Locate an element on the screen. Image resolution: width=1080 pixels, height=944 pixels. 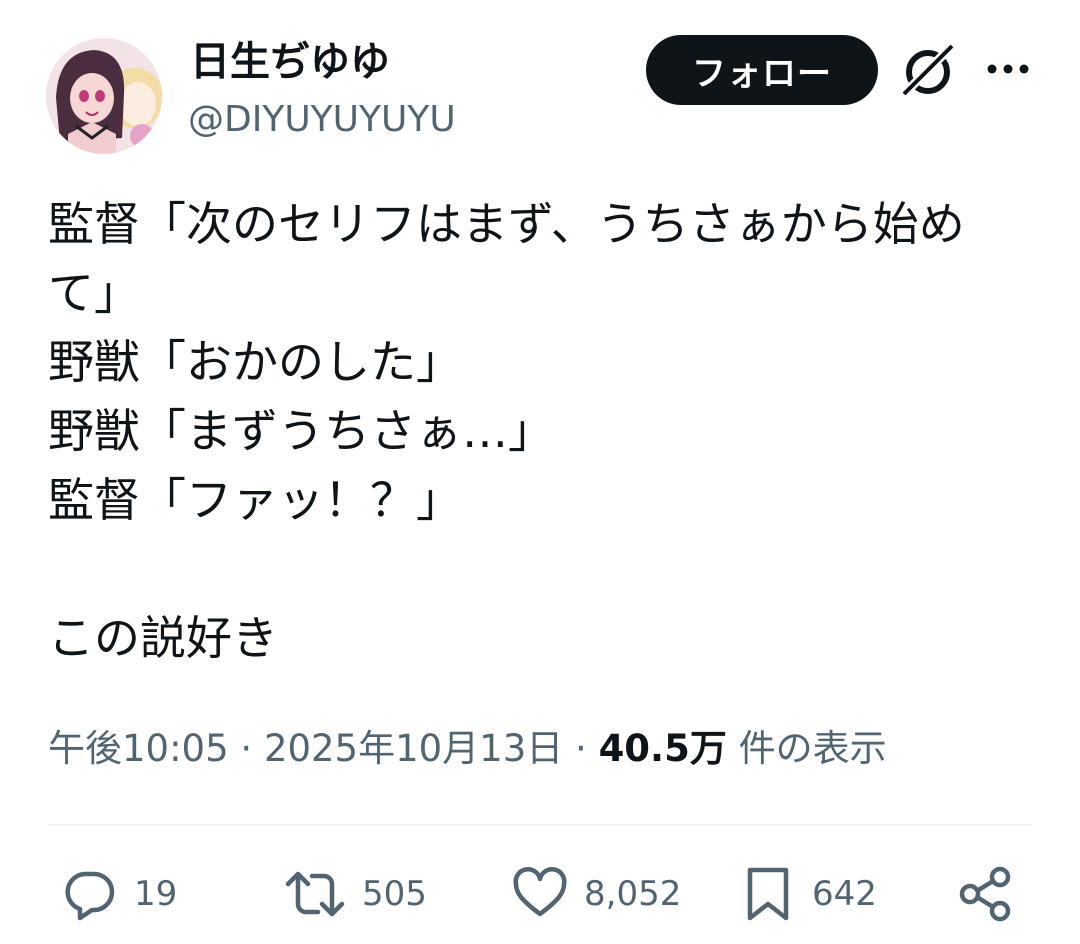
share-button is located at coordinates (985, 894).